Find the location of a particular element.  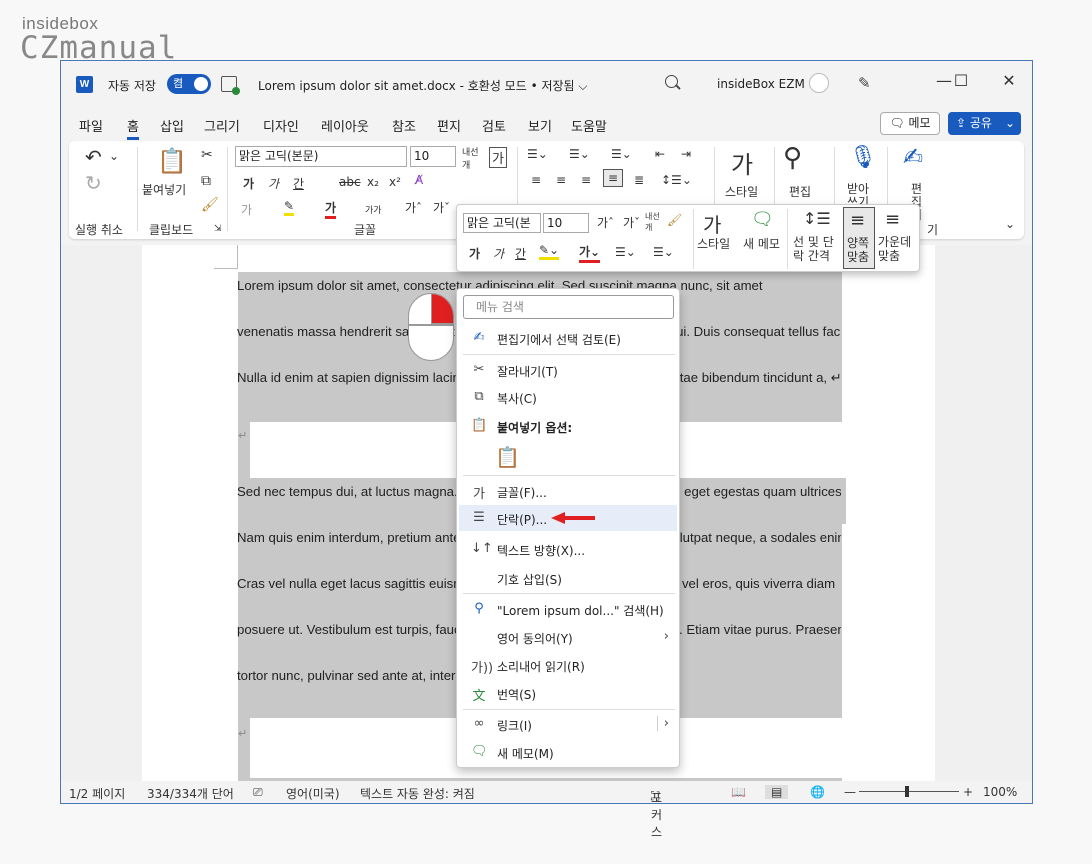

mini-shrink-font-icon: 가ˇ is located at coordinates (631, 222).